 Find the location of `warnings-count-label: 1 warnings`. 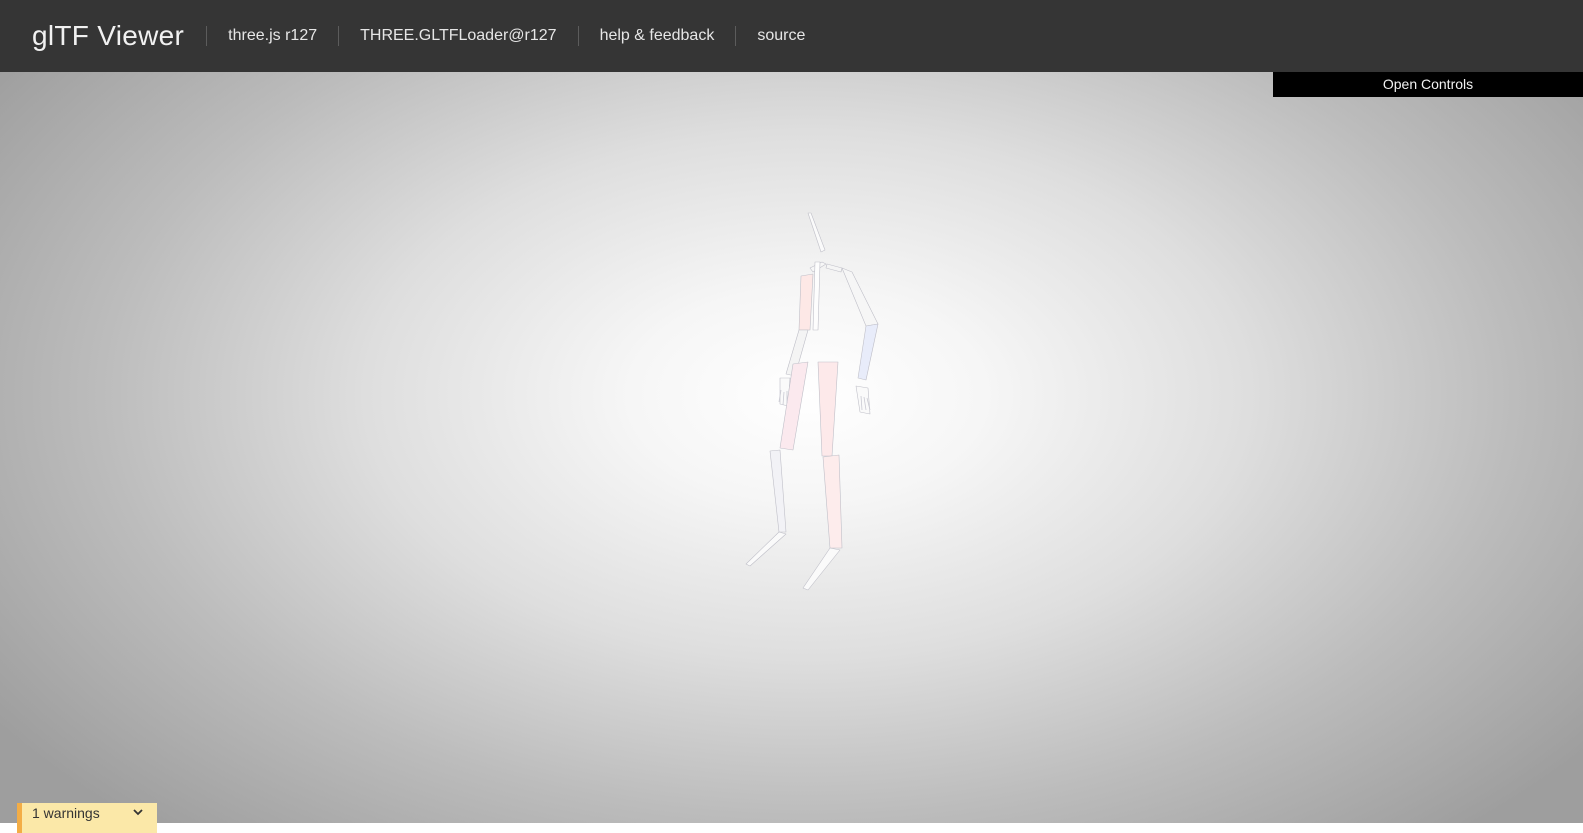

warnings-count-label: 1 warnings is located at coordinates (66, 813).